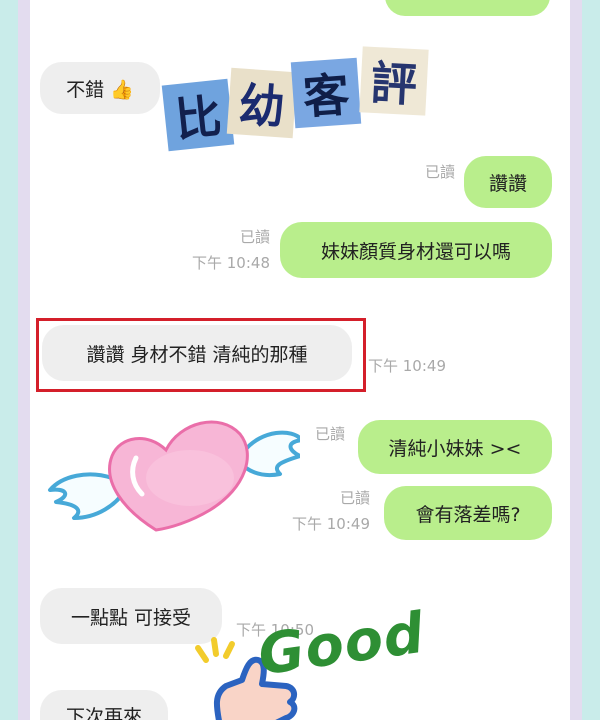 The height and width of the screenshot is (720, 600). I want to click on title-banner: 比 幼 客 評, so click(313, 100).